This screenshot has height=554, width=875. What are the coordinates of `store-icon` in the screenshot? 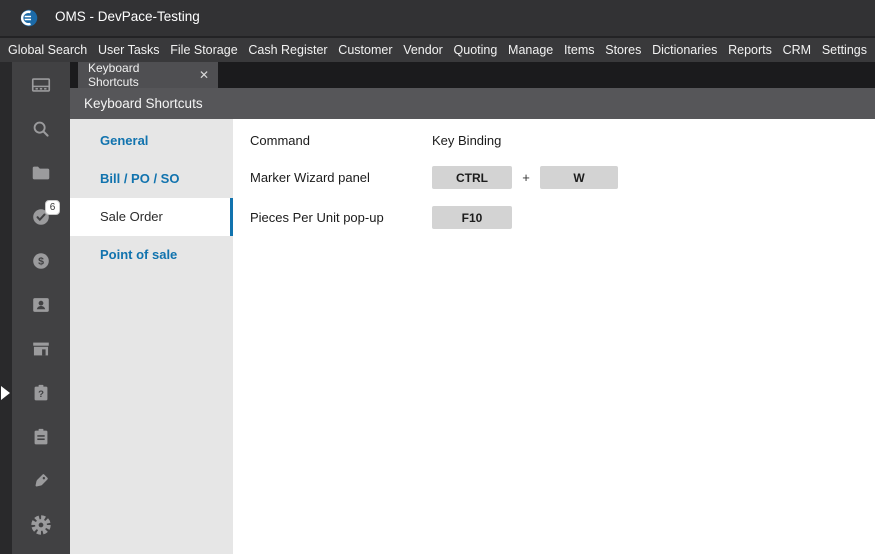 It's located at (41, 349).